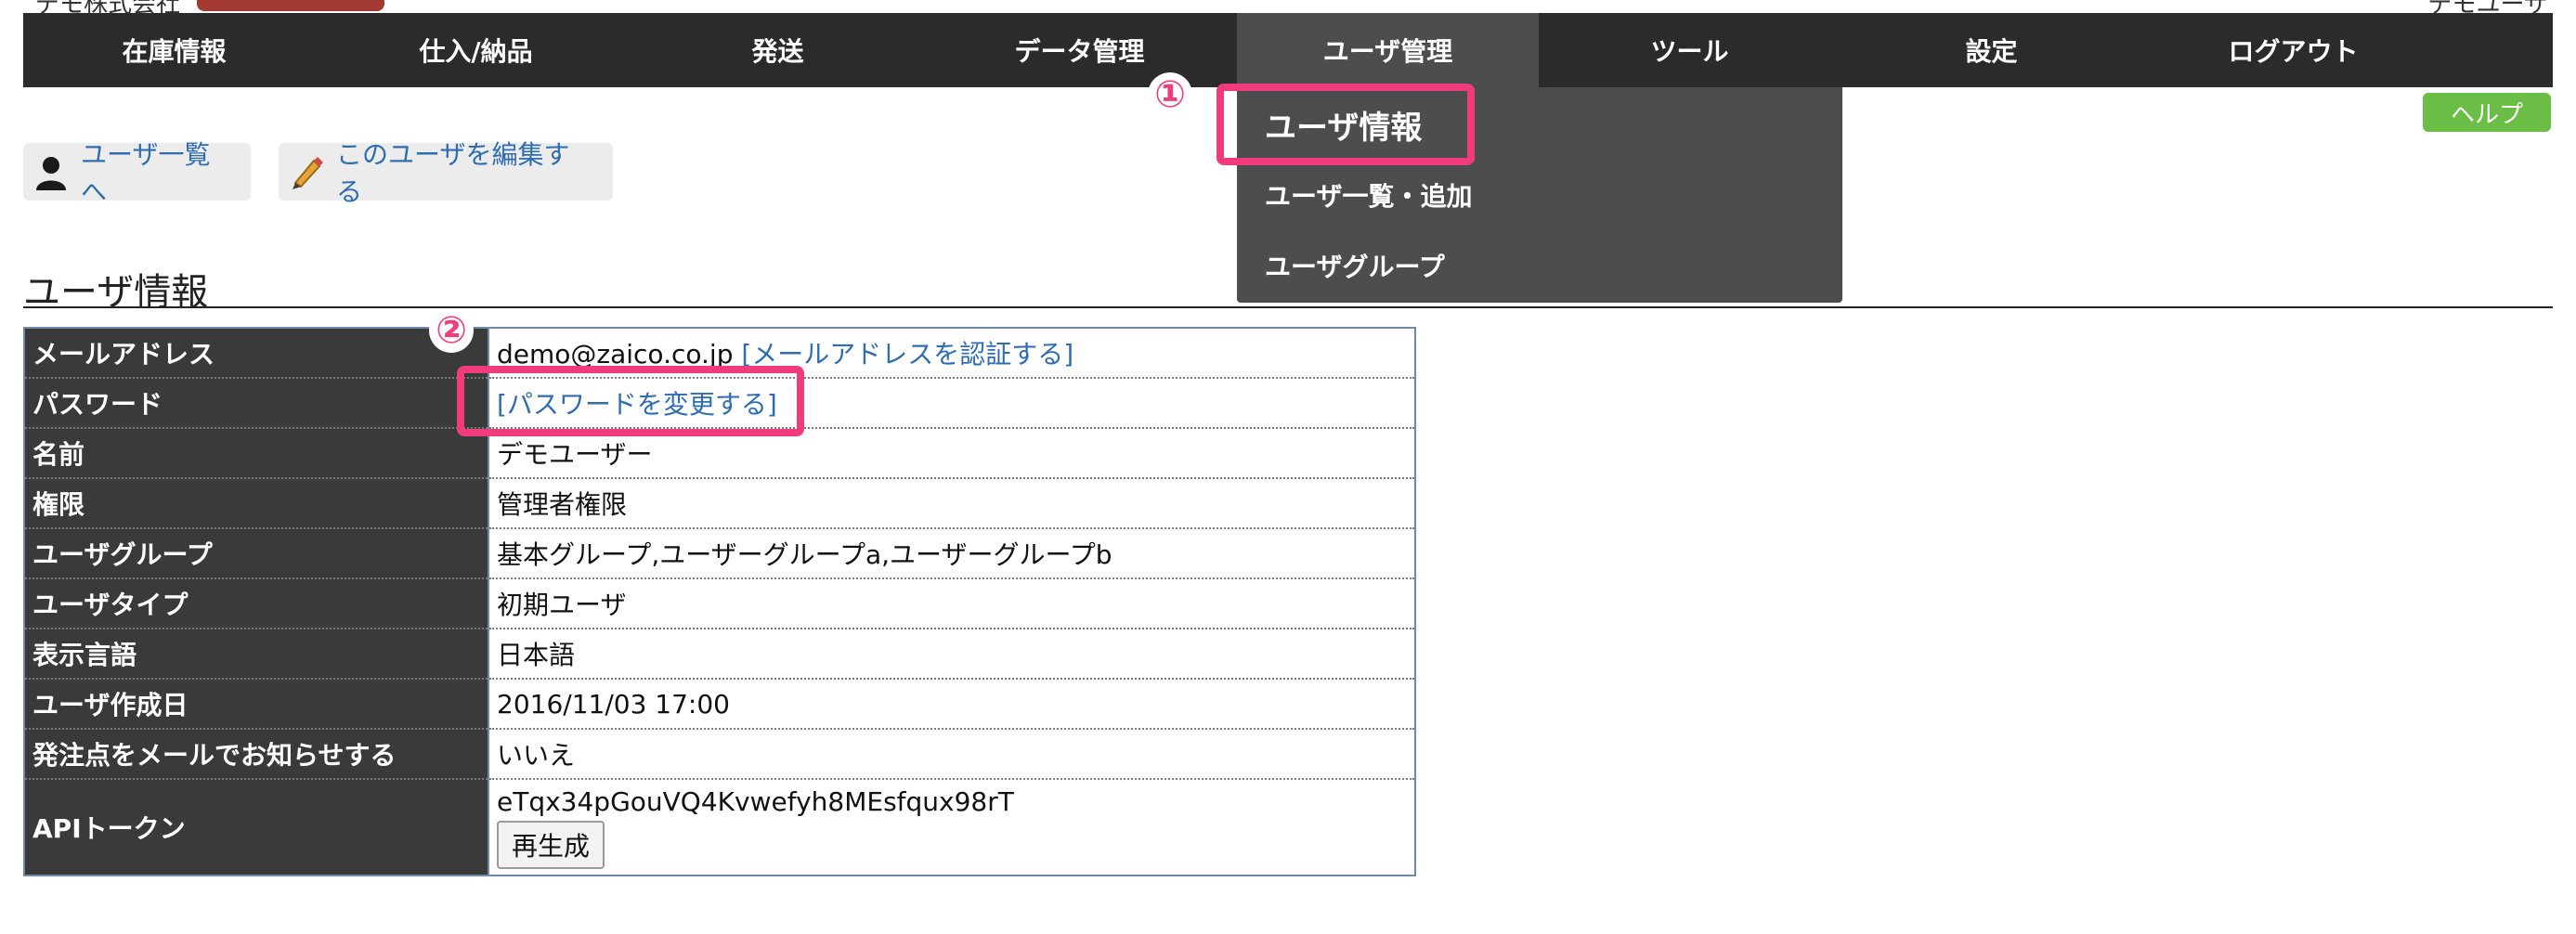 This screenshot has height=934, width=2576. I want to click on plan-badge, so click(290, 5).